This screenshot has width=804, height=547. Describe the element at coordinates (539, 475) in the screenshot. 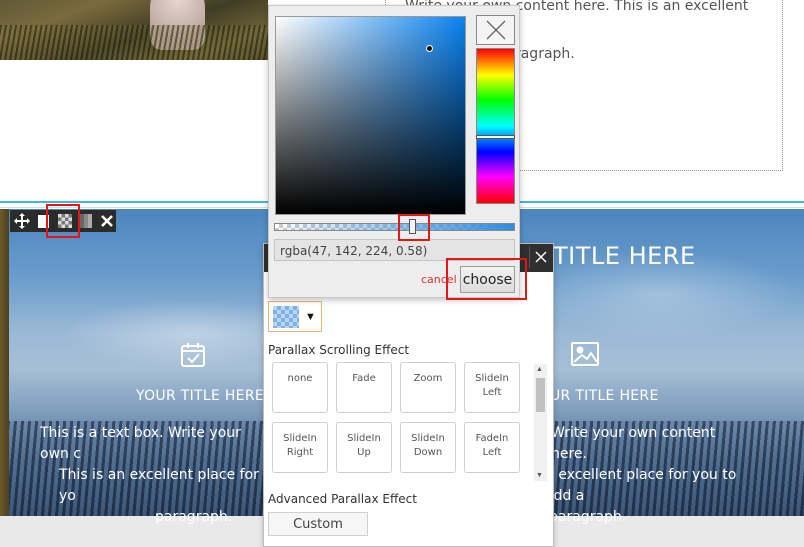

I see `scroll-down-icon: ▼` at that location.